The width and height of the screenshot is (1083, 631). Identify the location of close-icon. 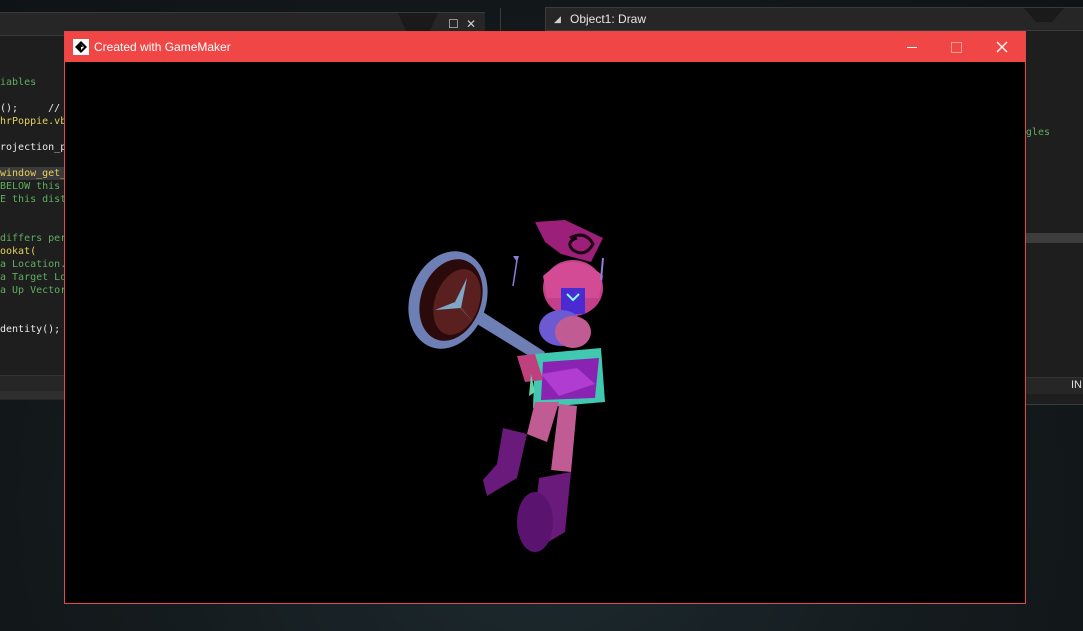
(1001, 47).